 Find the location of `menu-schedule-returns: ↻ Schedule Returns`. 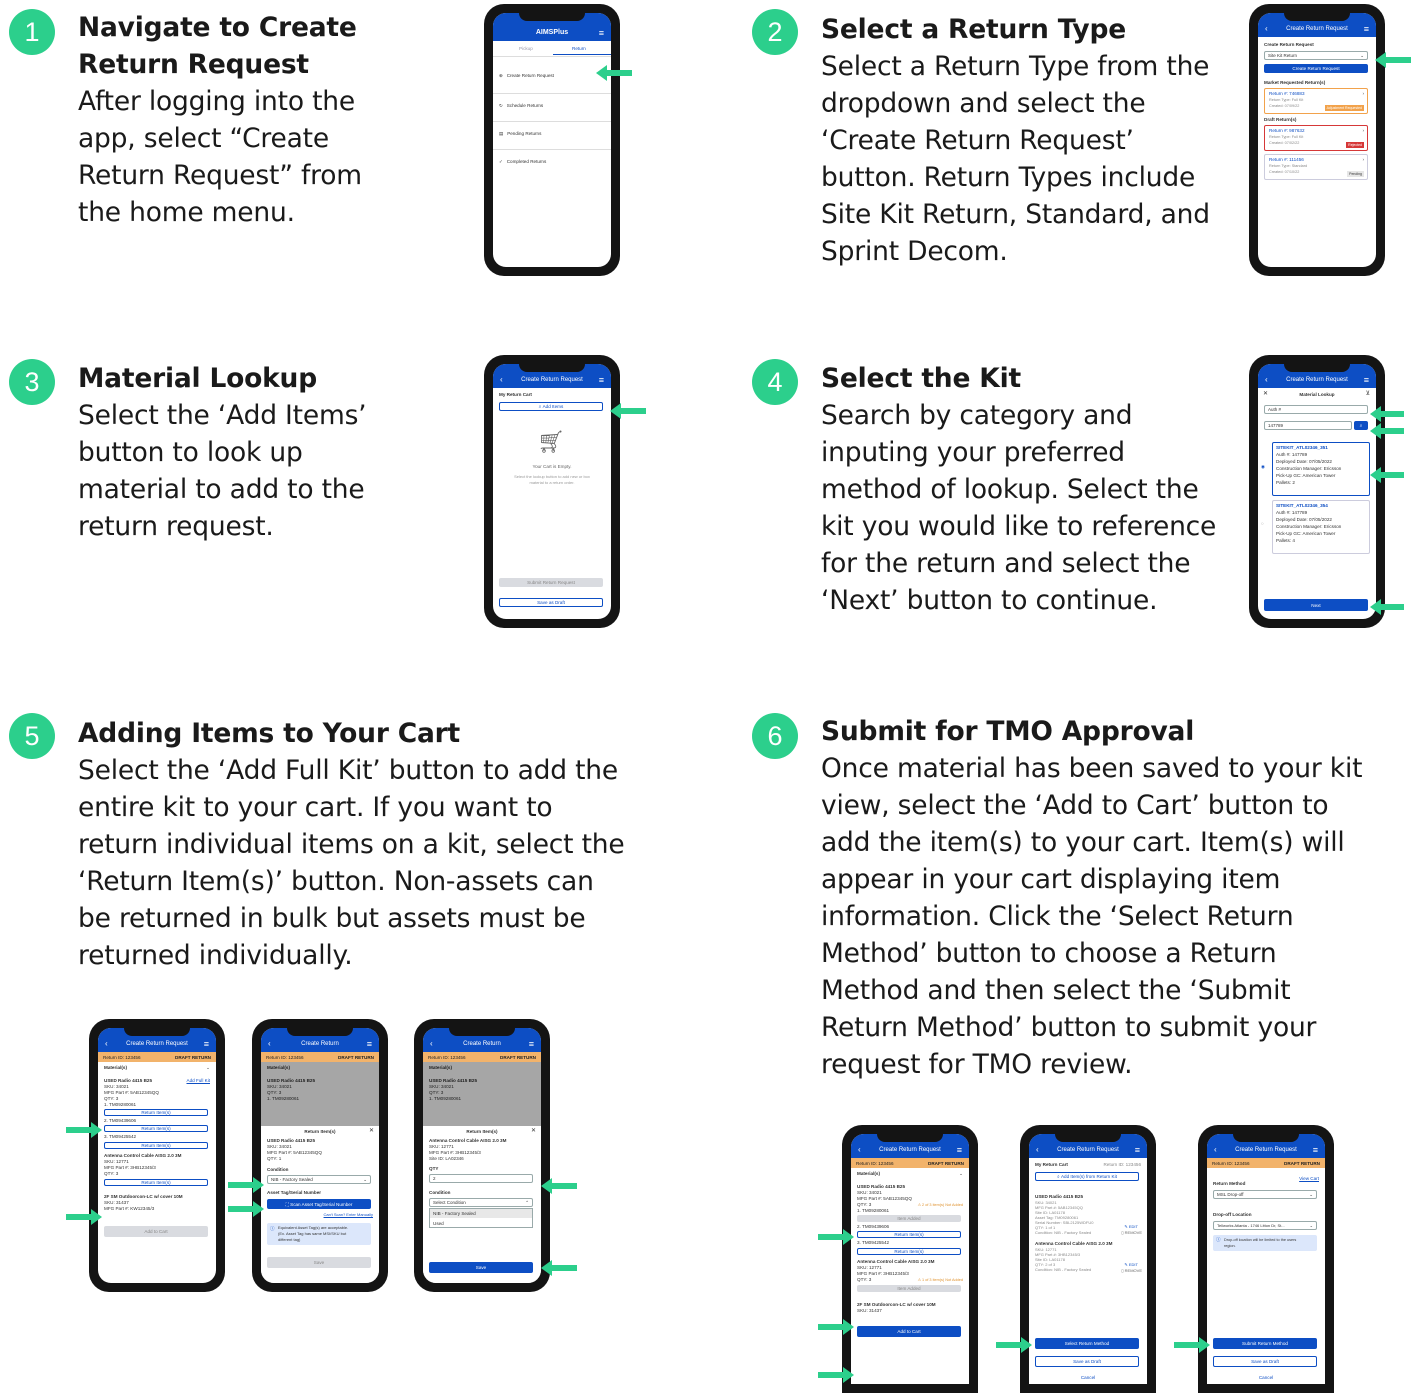

menu-schedule-returns: ↻ Schedule Returns is located at coordinates (521, 106).